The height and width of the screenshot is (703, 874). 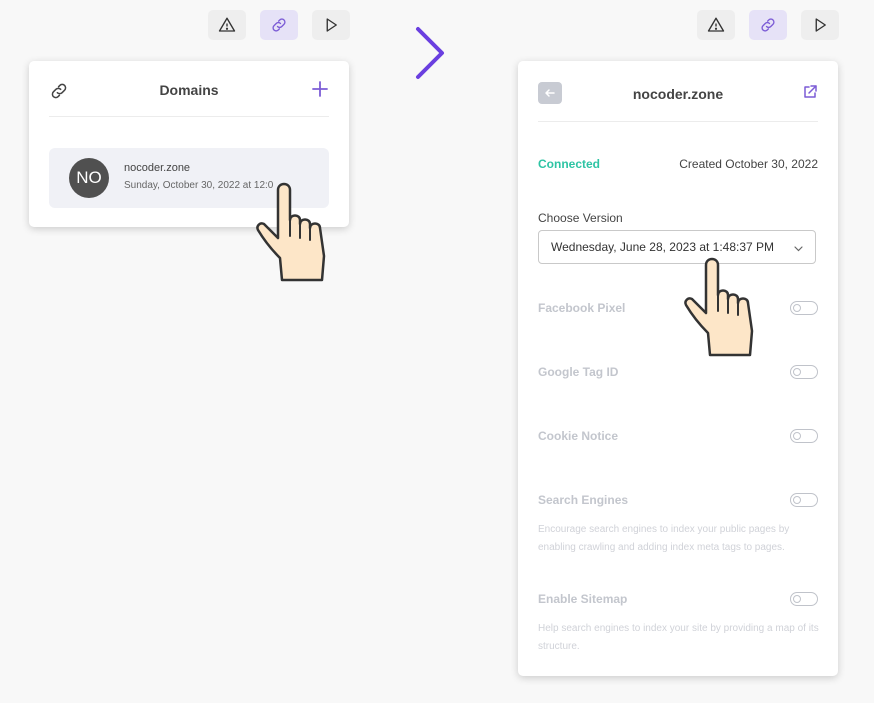 What do you see at coordinates (804, 372) in the screenshot?
I see `google-tag-id-toggle` at bounding box center [804, 372].